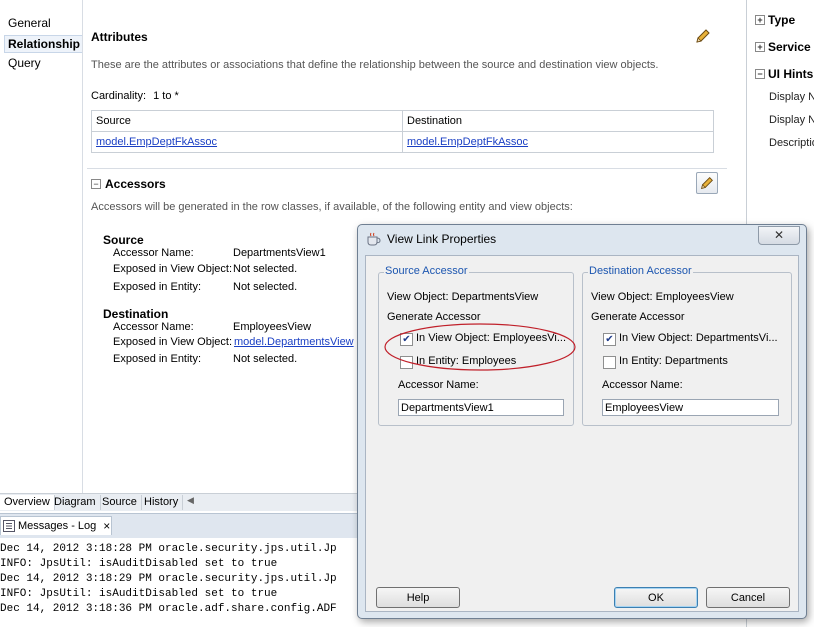  Describe the element at coordinates (558, 121) in the screenshot. I see `column-header-destination: Destination` at that location.